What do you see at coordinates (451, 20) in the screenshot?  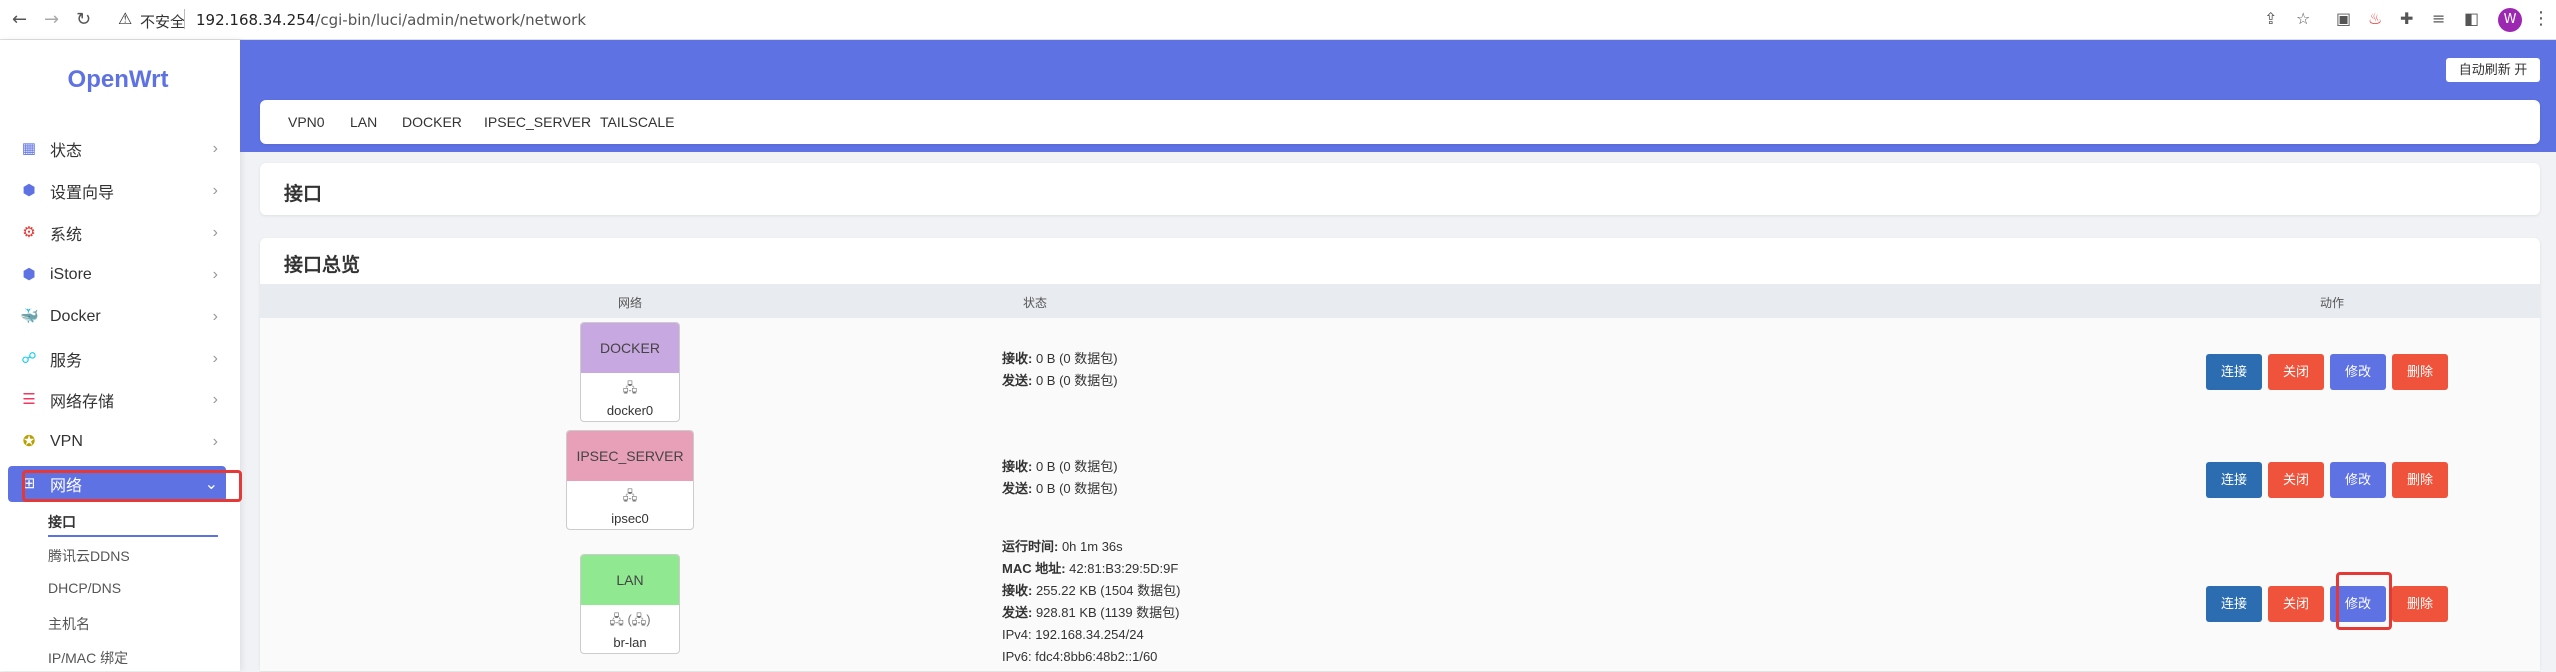 I see `url-path: /cgi-bin/luci/admin/network/network` at bounding box center [451, 20].